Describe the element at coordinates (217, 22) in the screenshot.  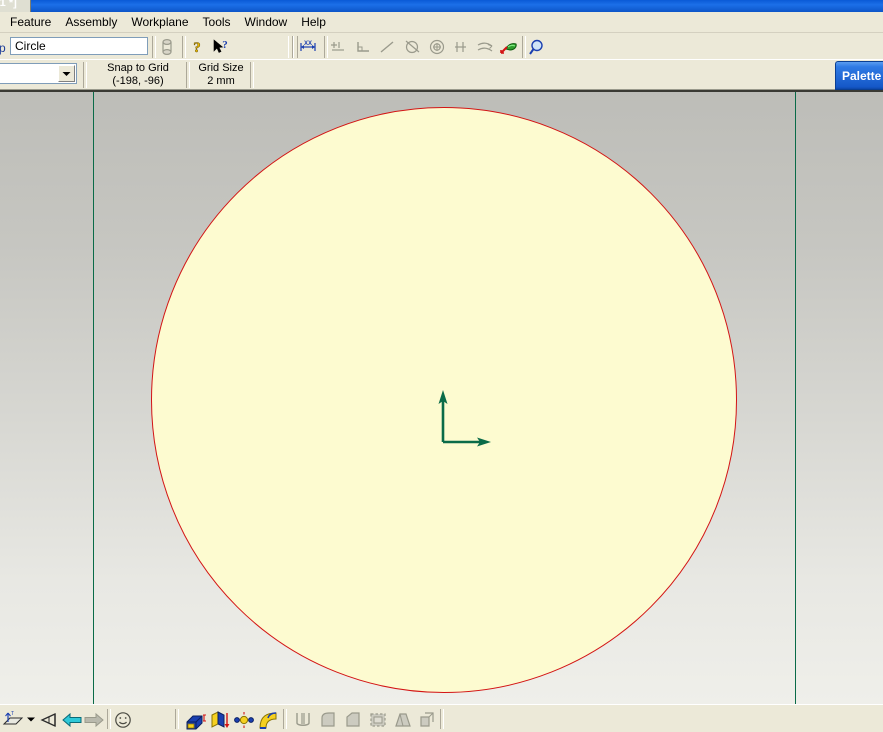
I see `menu-tools: Tools` at that location.